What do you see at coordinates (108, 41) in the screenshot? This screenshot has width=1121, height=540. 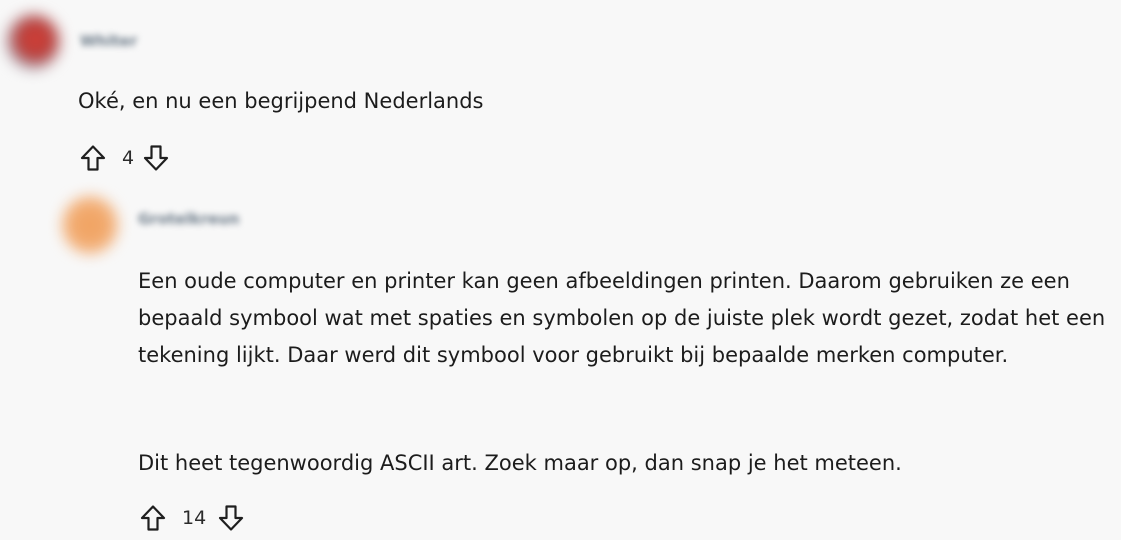 I see `comment-author: Whiter` at bounding box center [108, 41].